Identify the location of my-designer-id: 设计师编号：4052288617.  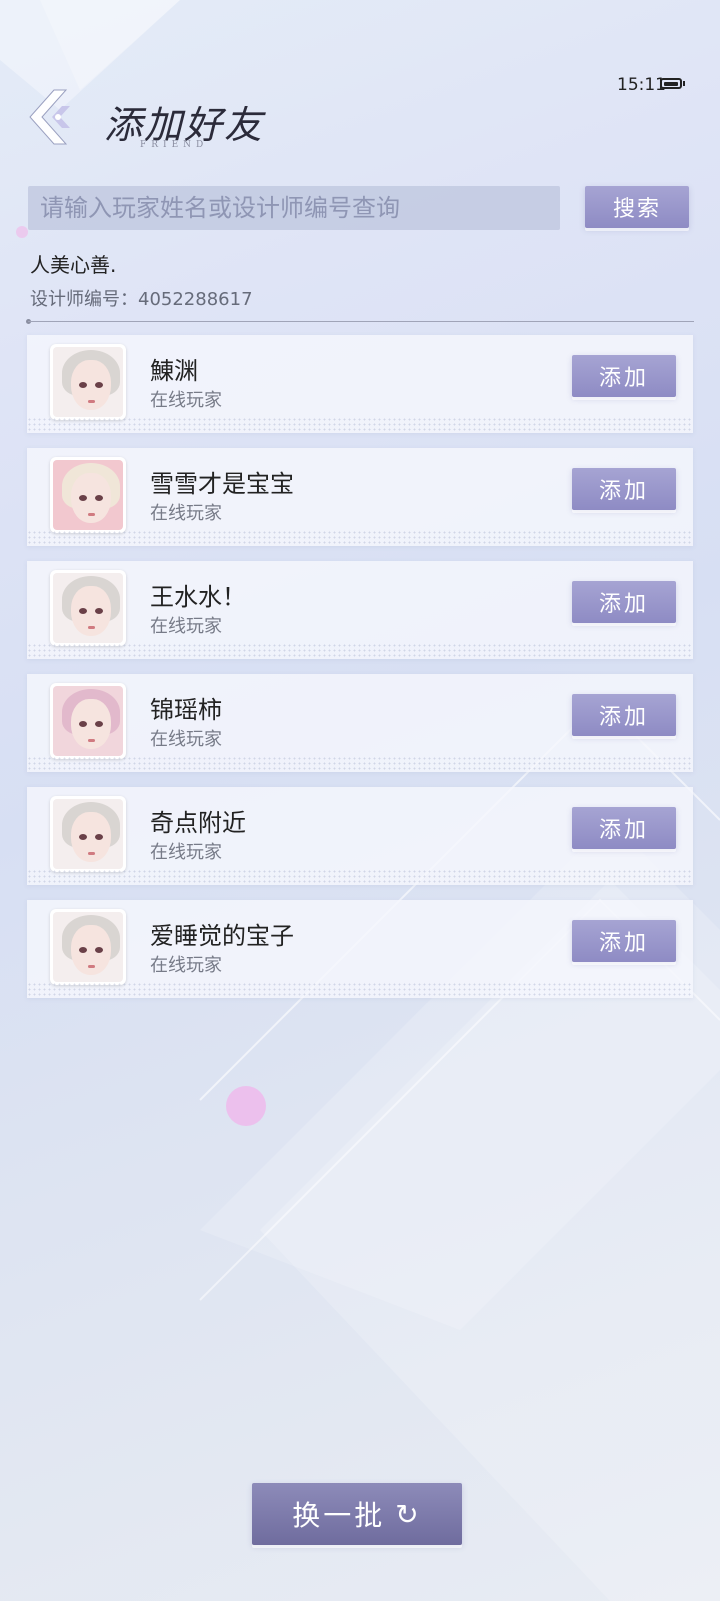
(141, 299).